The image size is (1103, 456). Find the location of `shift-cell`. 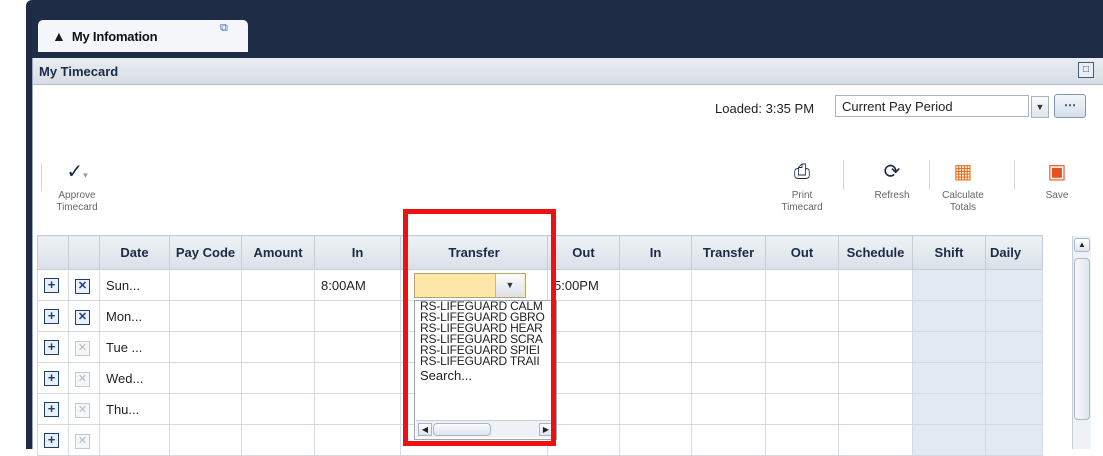

shift-cell is located at coordinates (949, 409).